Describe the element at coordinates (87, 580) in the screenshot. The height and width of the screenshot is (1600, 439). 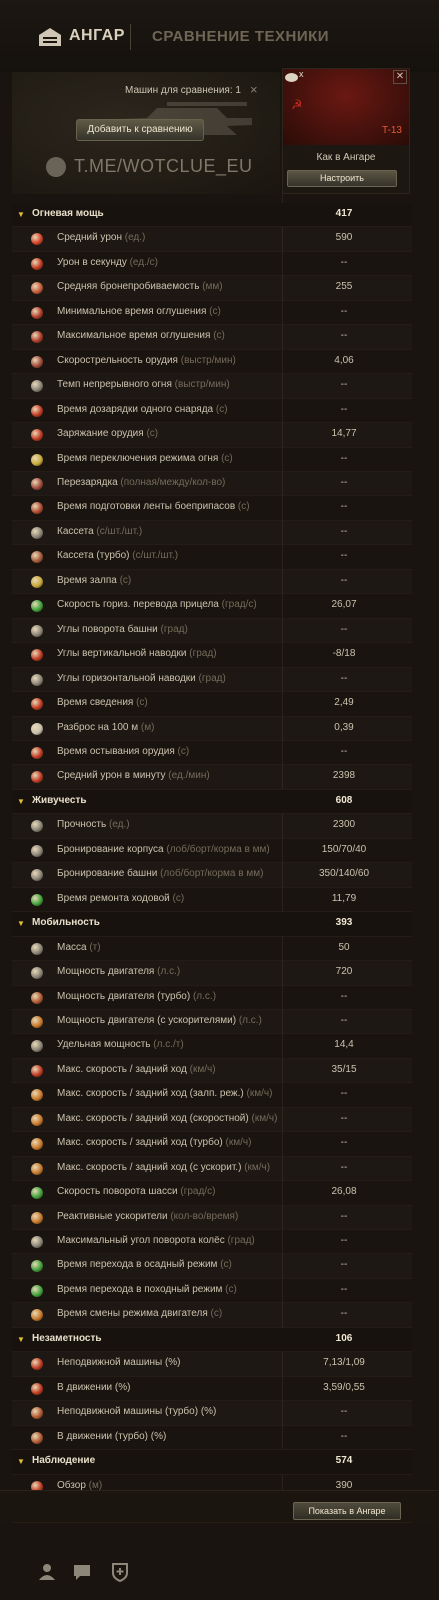
I see `stat-label-text: Время залпа` at that location.